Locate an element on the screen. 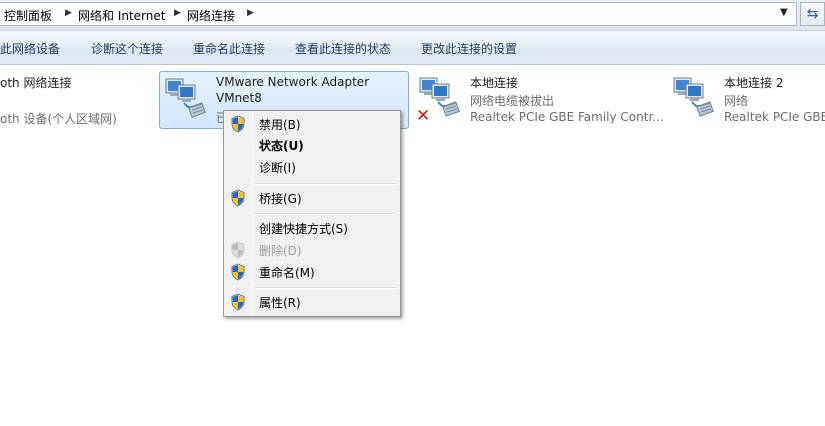 The height and width of the screenshot is (426, 825). breadcrumb: 控制面板 ▶ 网络和 Internet ▶ 网络连接 ▶ ▼ is located at coordinates (398, 14).